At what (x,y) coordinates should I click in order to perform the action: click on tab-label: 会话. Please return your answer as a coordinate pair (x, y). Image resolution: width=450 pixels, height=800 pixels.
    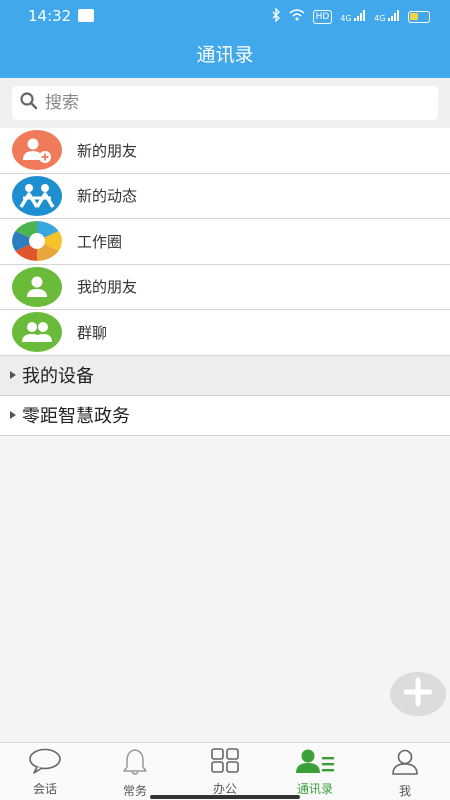
    Looking at the image, I should click on (44, 789).